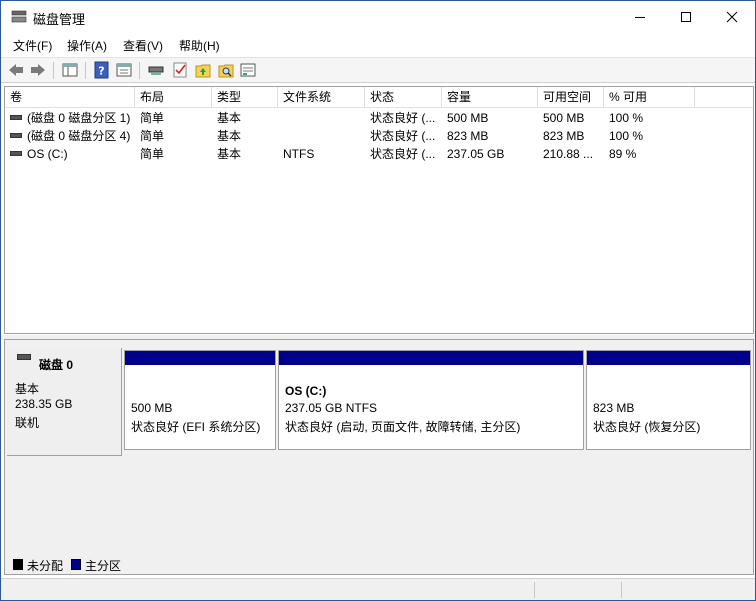 This screenshot has height=601, width=756. I want to click on legend-swatch-unallocated, so click(18, 564).